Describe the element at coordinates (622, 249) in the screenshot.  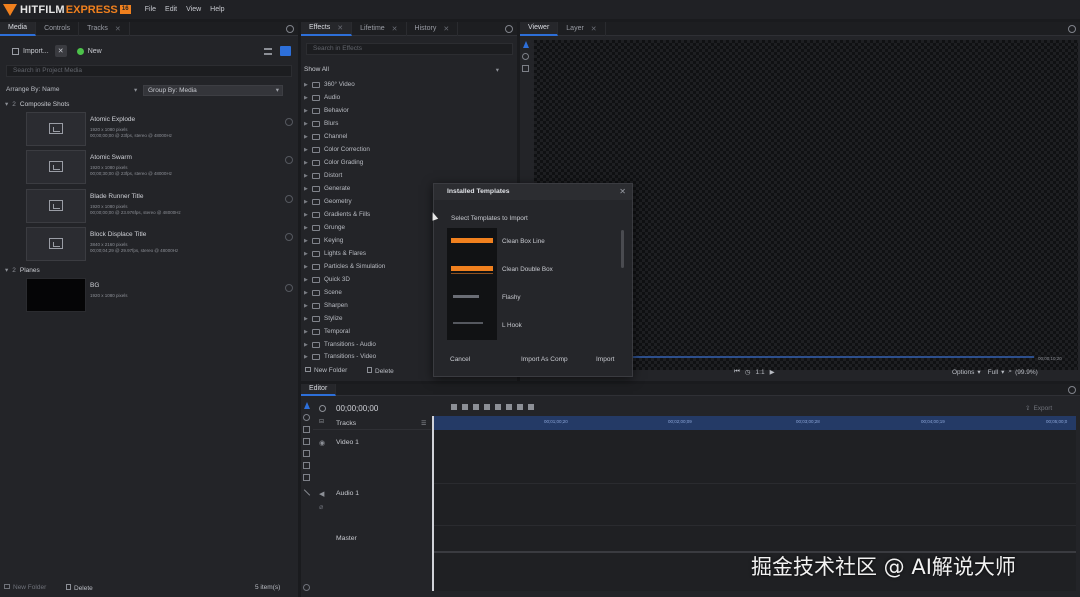
I see `template-scrollbar` at that location.